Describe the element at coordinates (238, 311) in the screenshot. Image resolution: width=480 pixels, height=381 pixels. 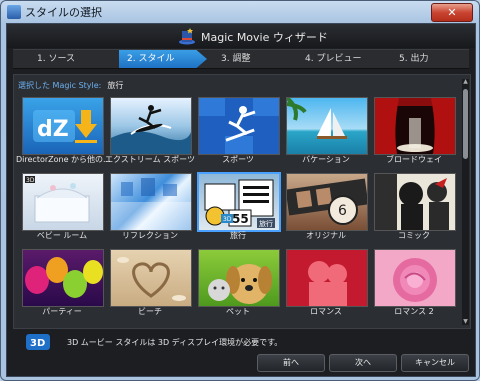
I see `style-caption: ペット` at that location.